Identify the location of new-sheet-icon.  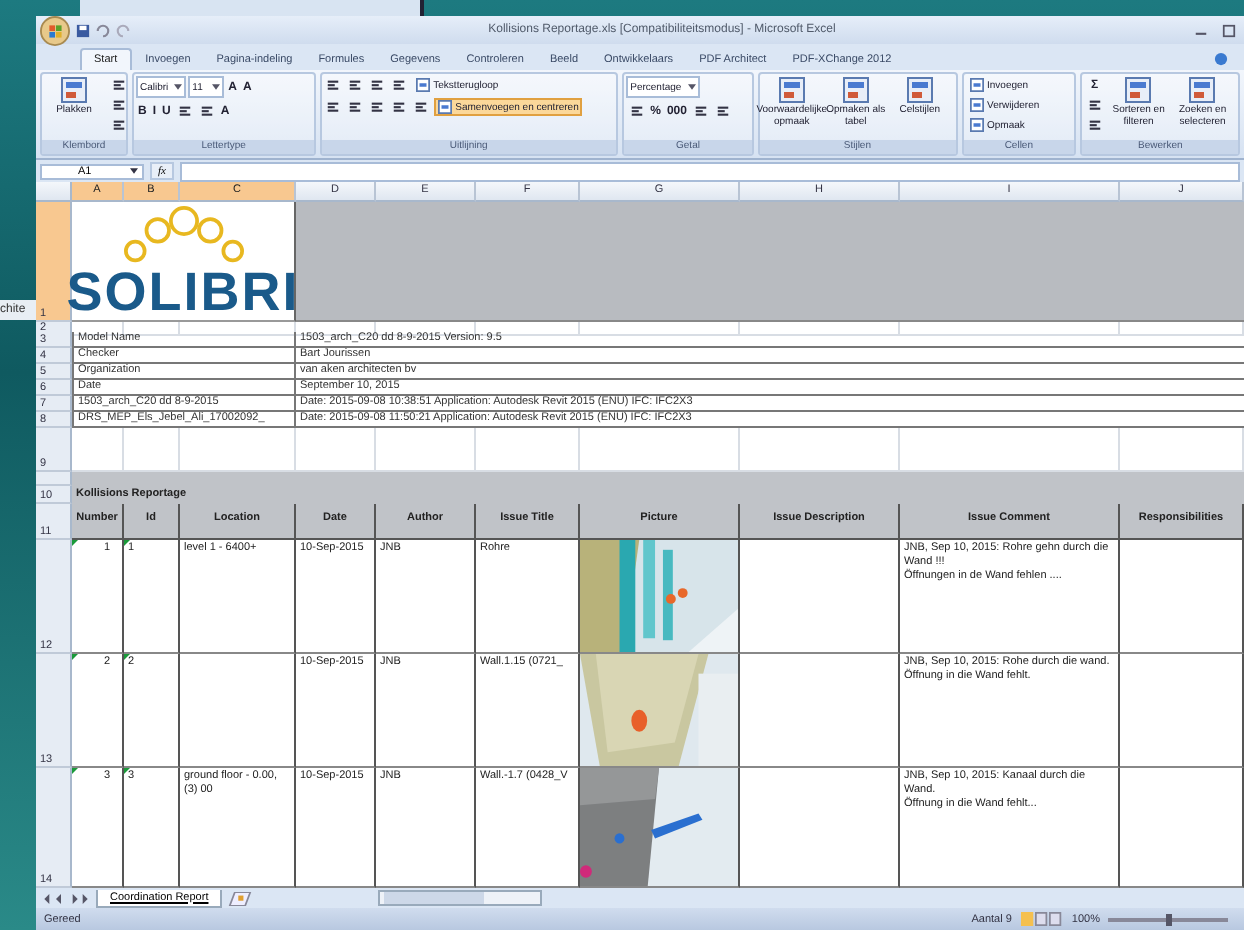
(240, 898).